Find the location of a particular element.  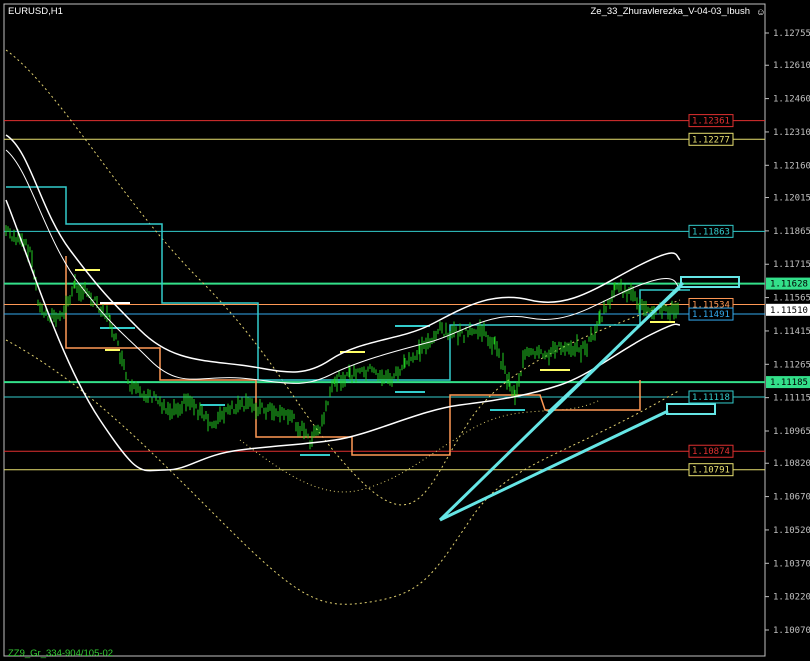

level-tag-text-yellow-high: 1.12277 is located at coordinates (711, 140).